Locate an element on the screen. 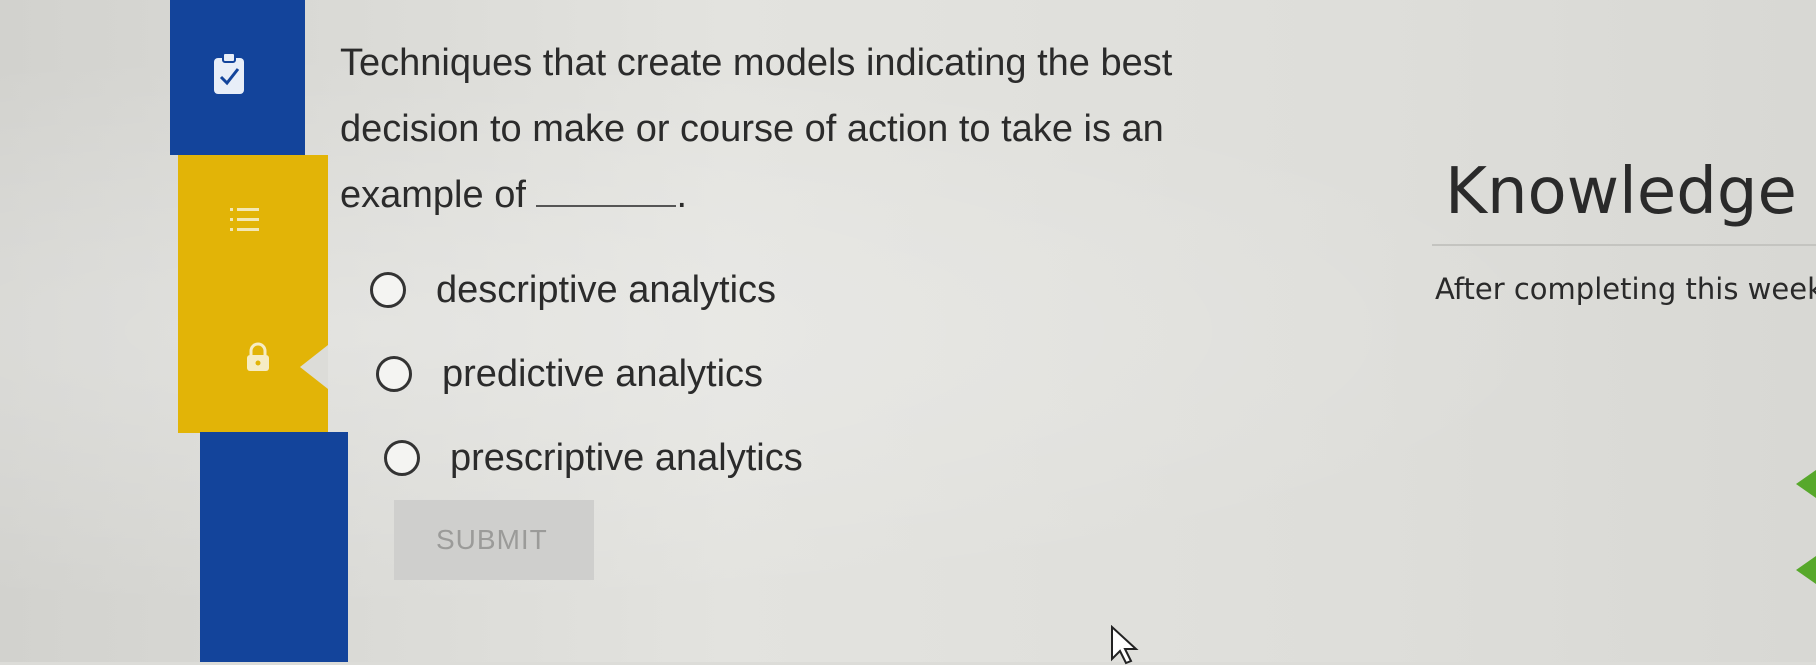  answer-blank is located at coordinates (606, 191).